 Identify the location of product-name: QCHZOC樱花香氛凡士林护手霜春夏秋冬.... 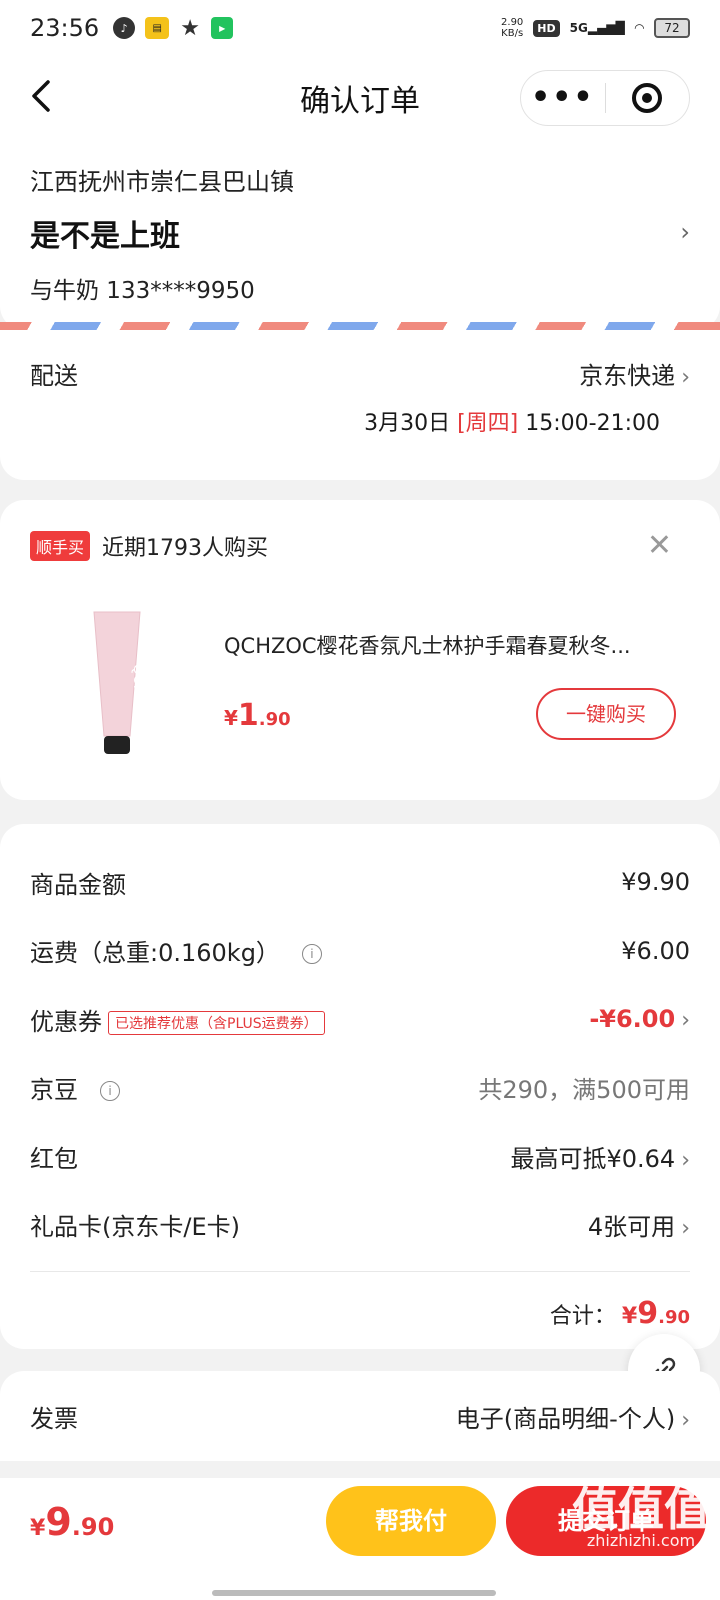
(449, 645).